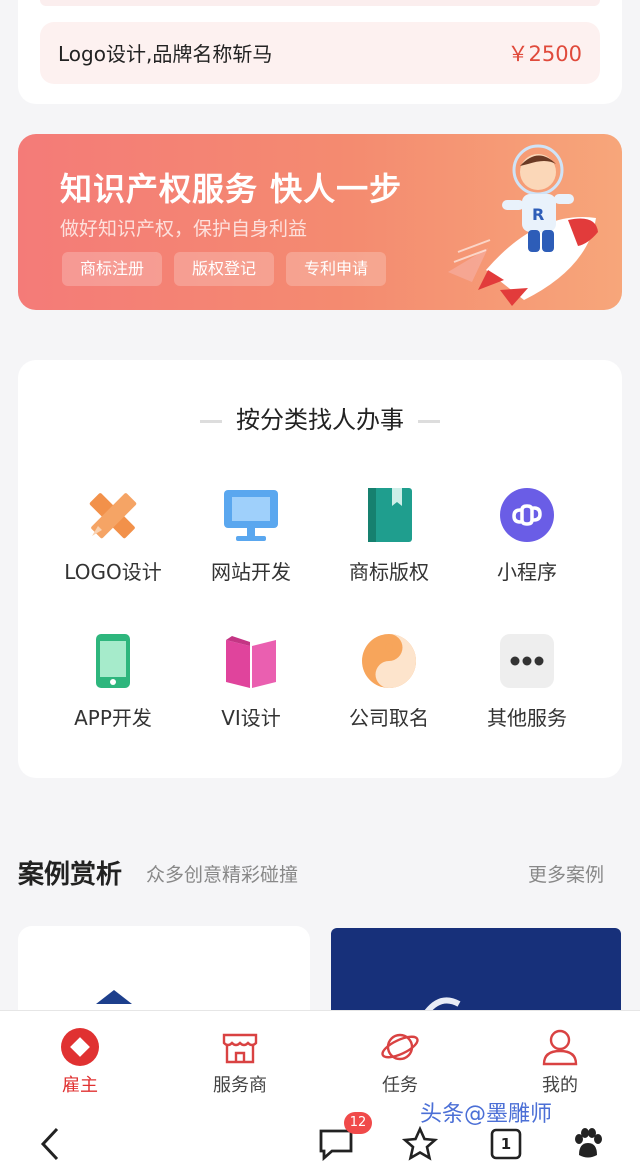 This screenshot has height=1176, width=640. I want to click on book-icon, so click(389, 515).